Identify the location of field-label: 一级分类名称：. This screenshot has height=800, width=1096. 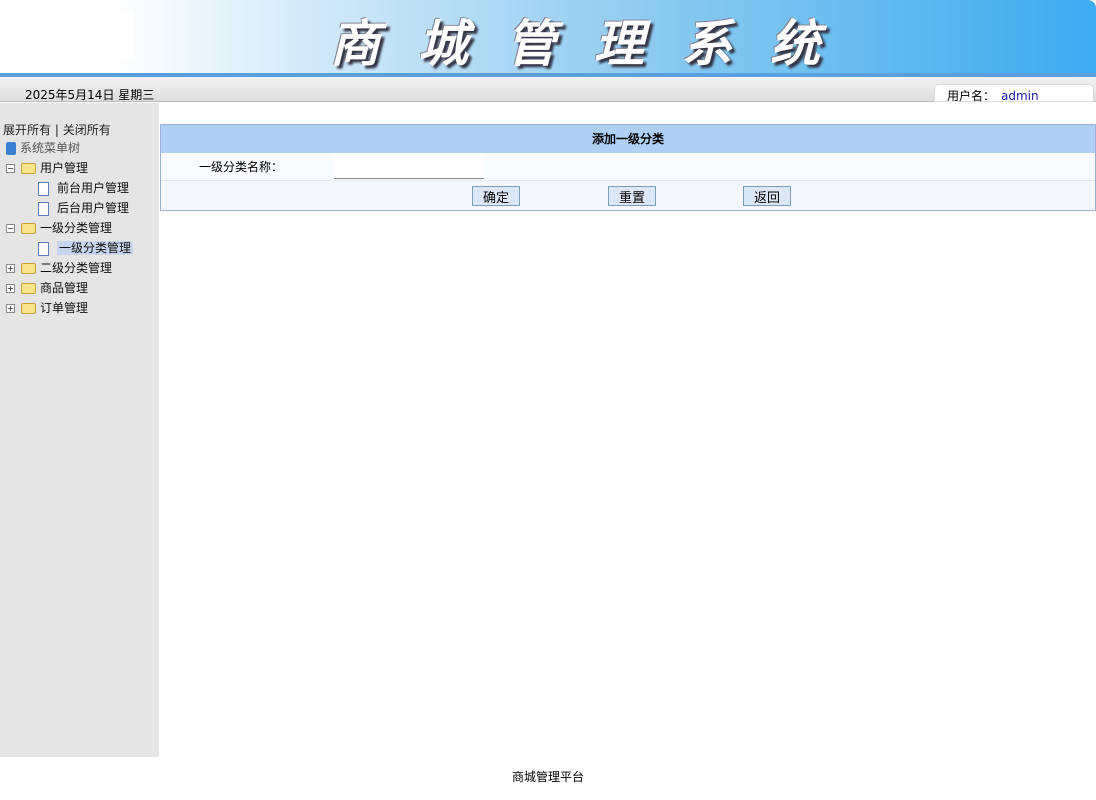
(240, 167).